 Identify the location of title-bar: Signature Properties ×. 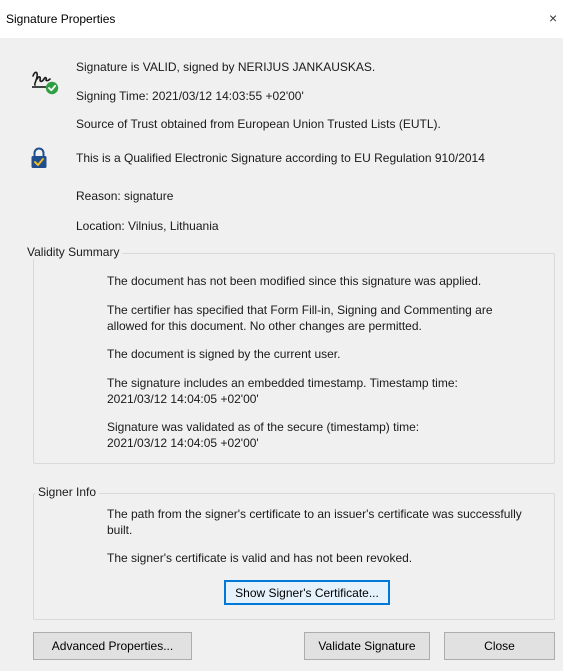
(281, 19).